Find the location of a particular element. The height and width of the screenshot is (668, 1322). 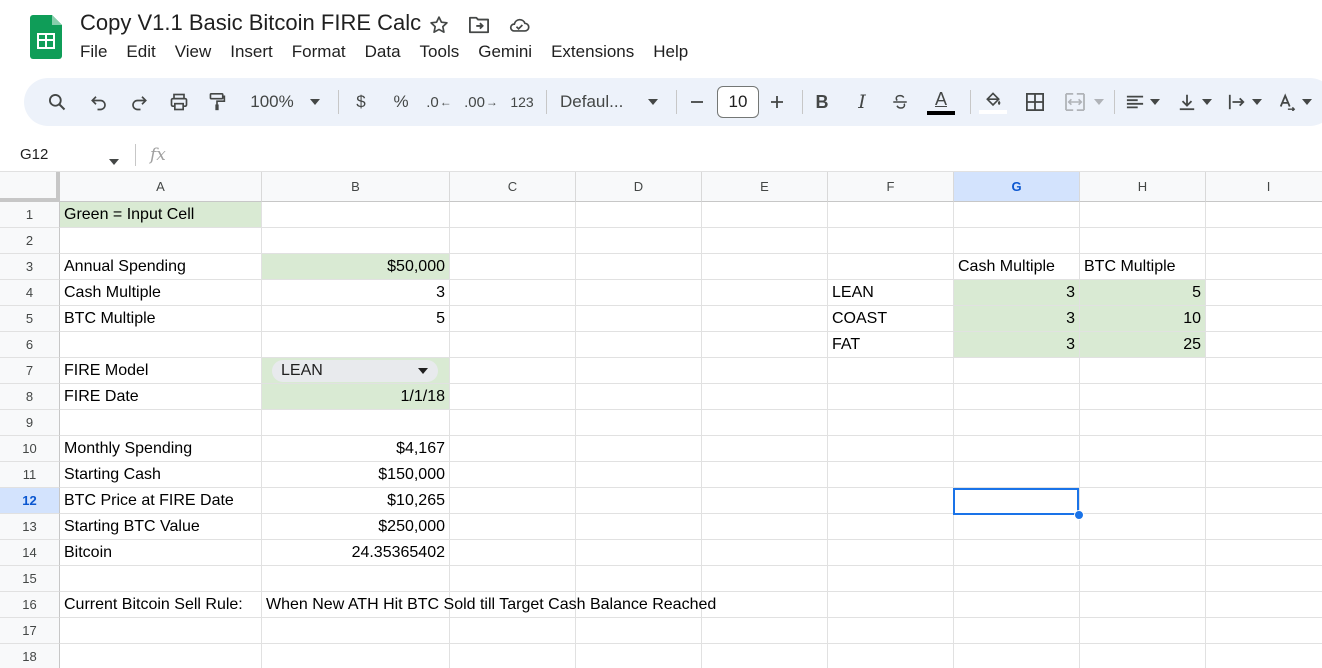

cell-a13: Starting BTC Value is located at coordinates (161, 527).